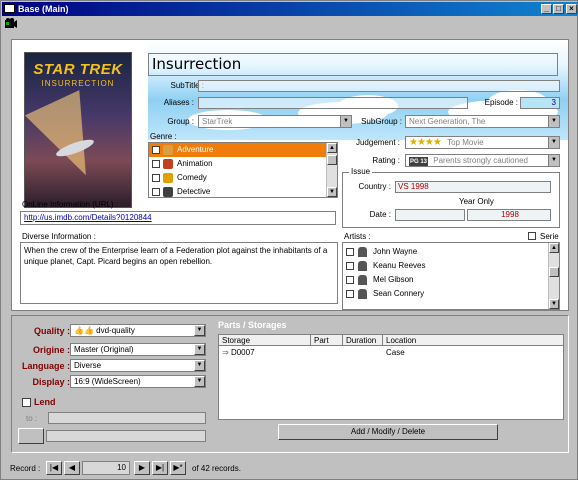 The image size is (578, 480). I want to click on display-value: 16:9 (WideScreen), so click(107, 381).